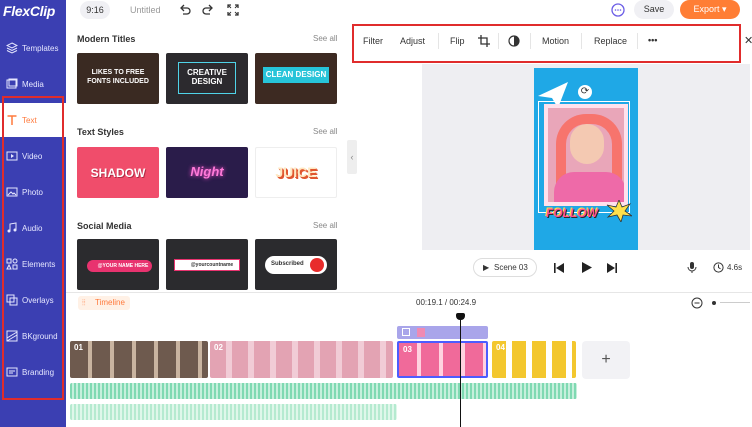 The height and width of the screenshot is (427, 752). Describe the element at coordinates (185, 10) in the screenshot. I see `undo-icon` at that location.